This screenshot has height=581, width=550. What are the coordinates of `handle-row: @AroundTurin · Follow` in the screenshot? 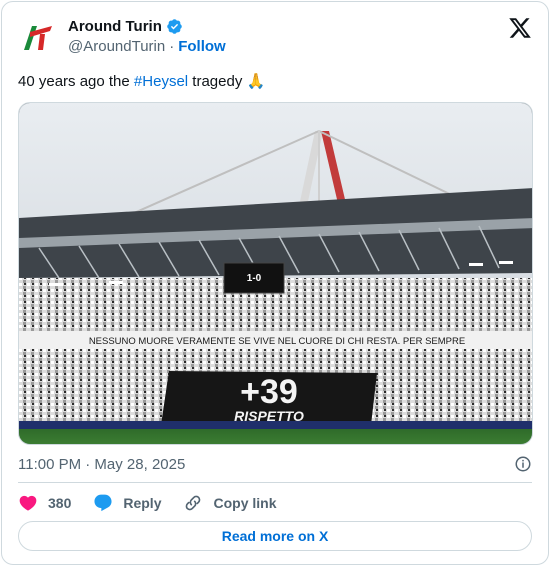 It's located at (147, 46).